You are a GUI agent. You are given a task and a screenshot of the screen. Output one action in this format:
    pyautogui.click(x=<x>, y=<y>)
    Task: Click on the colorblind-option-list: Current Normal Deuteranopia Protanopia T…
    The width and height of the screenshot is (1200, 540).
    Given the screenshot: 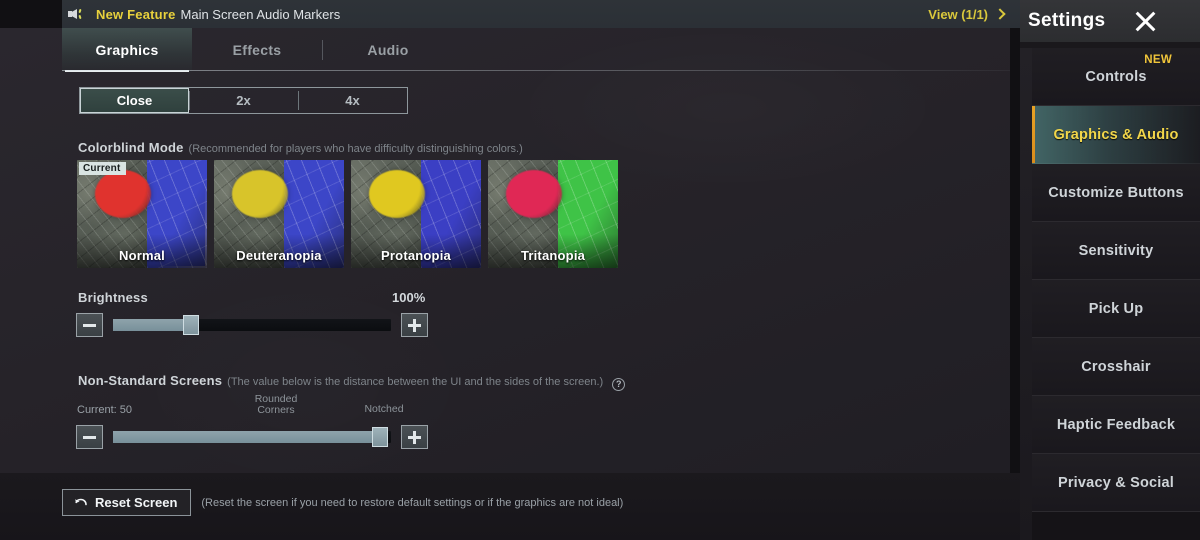 What is the action you would take?
    pyautogui.click(x=347, y=214)
    